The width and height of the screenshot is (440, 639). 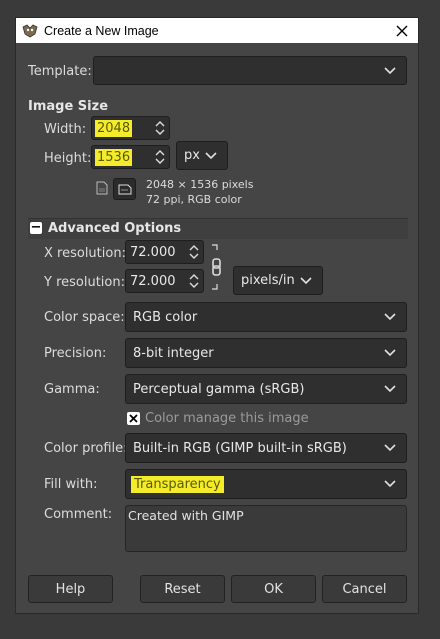 What do you see at coordinates (227, 418) in the screenshot?
I see `color-manage-label: Color manage this image` at bounding box center [227, 418].